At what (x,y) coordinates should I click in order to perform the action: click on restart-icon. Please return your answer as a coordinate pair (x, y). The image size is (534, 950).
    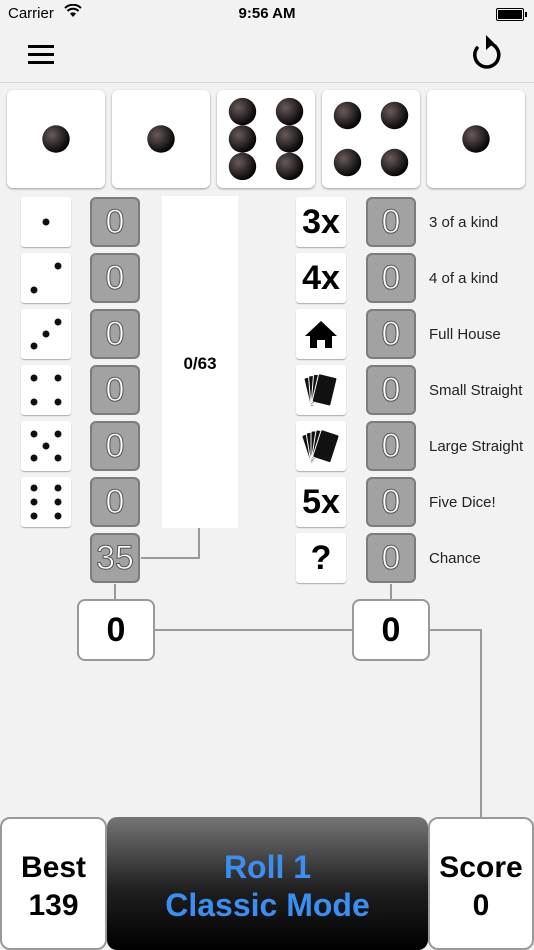
    Looking at the image, I should click on (486, 53).